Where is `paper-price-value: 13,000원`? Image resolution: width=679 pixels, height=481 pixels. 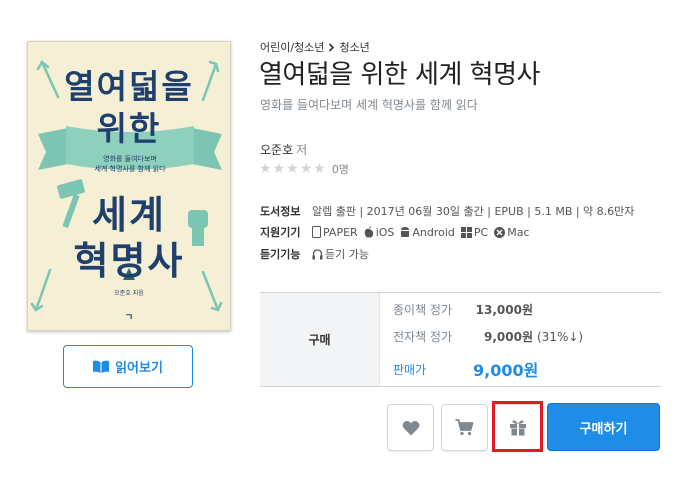 paper-price-value: 13,000원 is located at coordinates (504, 310).